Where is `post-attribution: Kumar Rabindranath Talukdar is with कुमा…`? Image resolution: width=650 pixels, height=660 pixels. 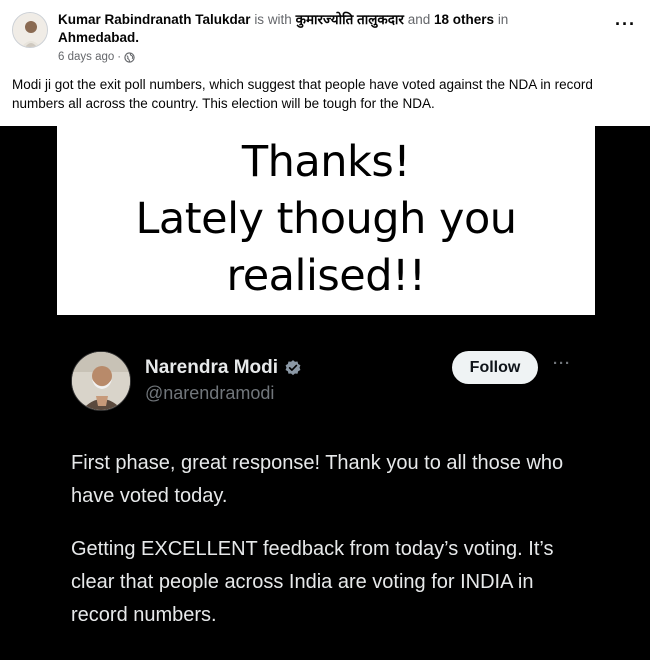 post-attribution: Kumar Rabindranath Talukdar is with कुमा… is located at coordinates (283, 19).